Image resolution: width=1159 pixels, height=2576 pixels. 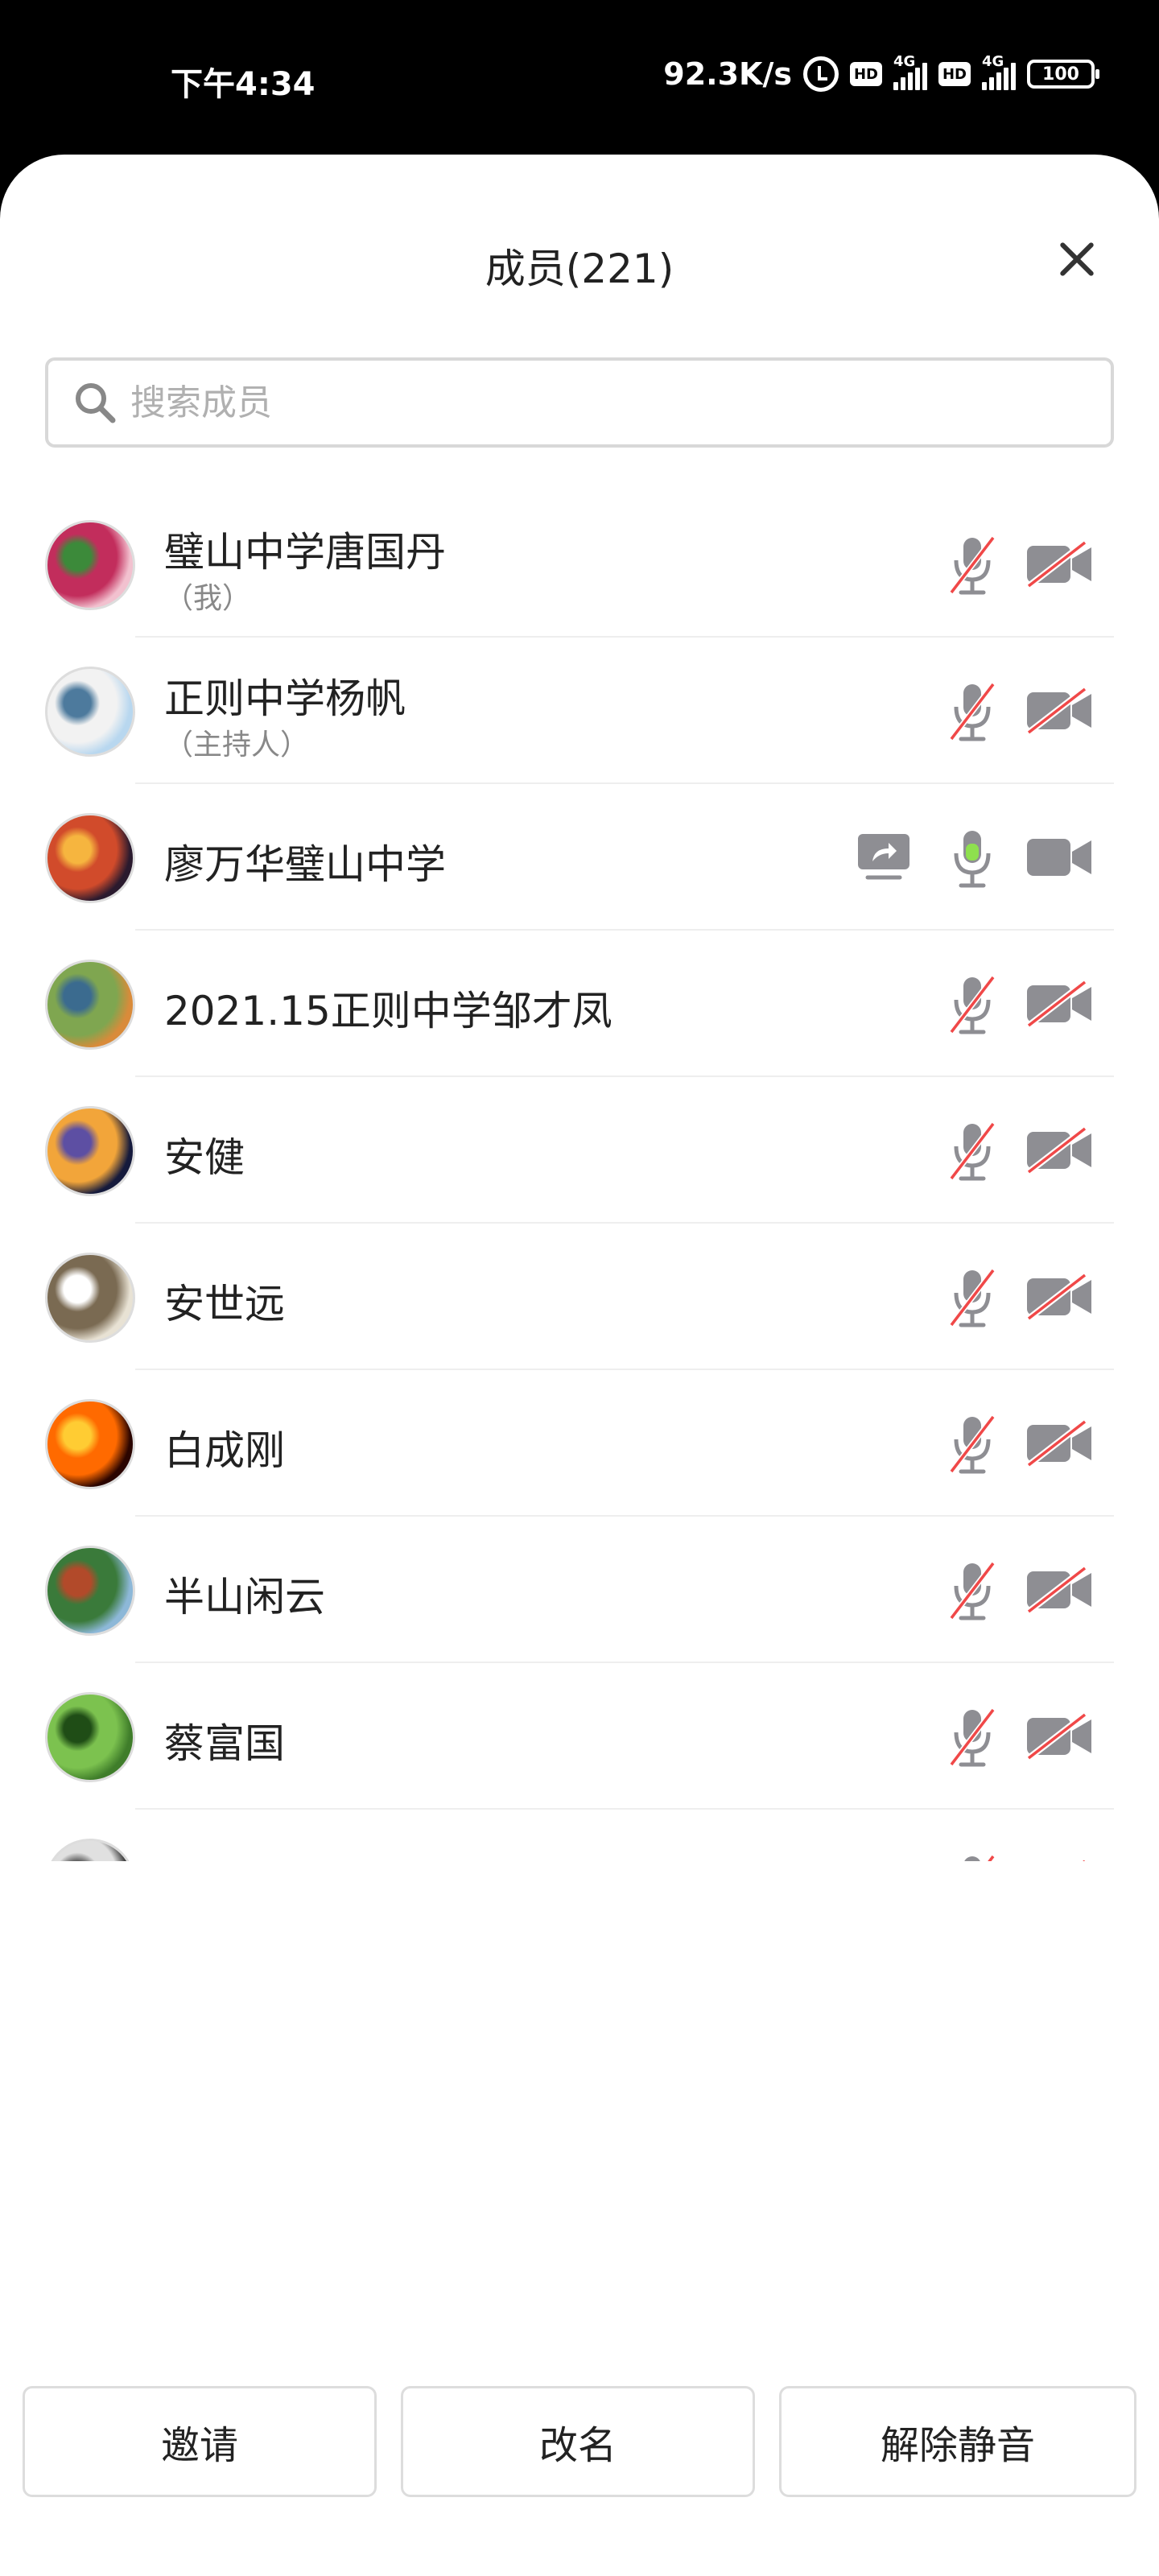 I want to click on screen-share-icon, so click(x=883, y=857).